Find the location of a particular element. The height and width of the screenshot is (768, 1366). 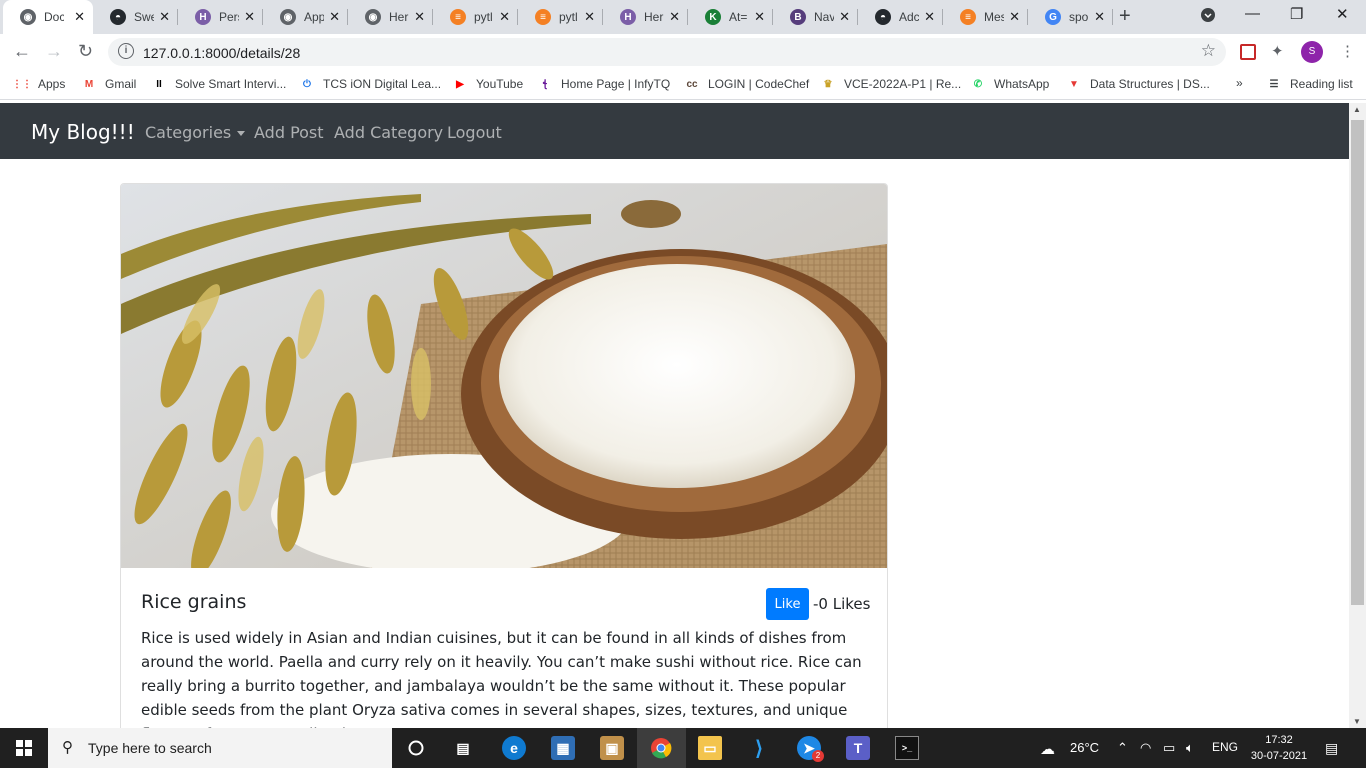

reload-icon: ↻ is located at coordinates (85, 51).